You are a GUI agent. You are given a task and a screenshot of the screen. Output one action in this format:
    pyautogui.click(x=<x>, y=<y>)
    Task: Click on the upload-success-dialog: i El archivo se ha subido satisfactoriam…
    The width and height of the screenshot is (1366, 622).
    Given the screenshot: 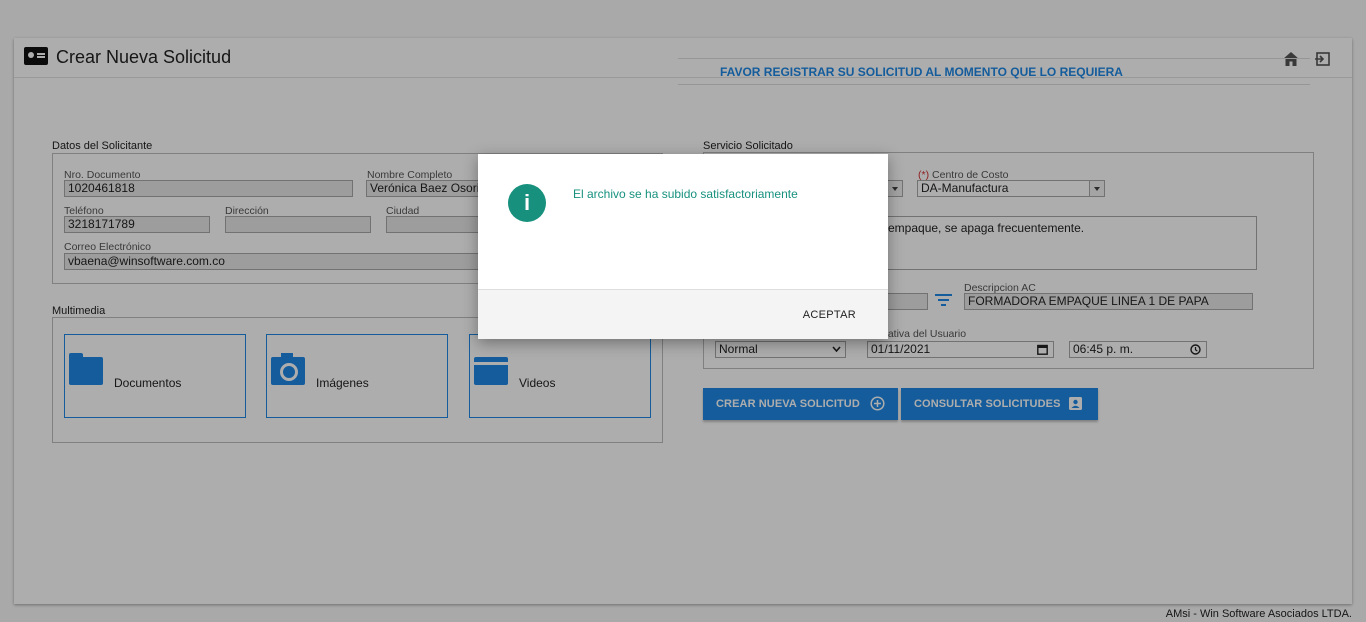 What is the action you would take?
    pyautogui.click(x=683, y=246)
    